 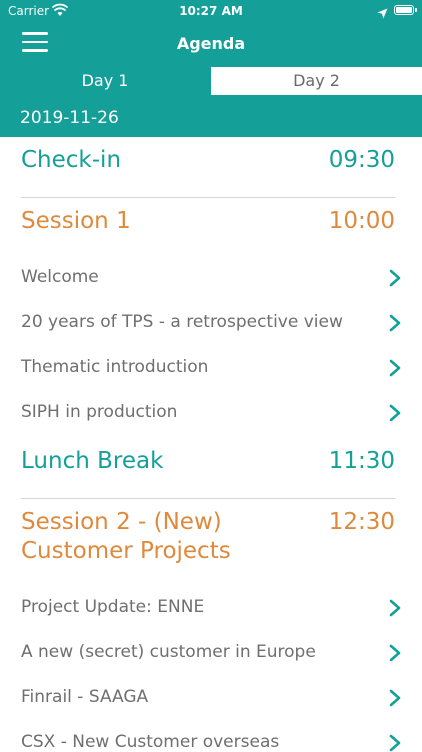 I want to click on tab-day-2: Day 2, so click(x=316, y=81).